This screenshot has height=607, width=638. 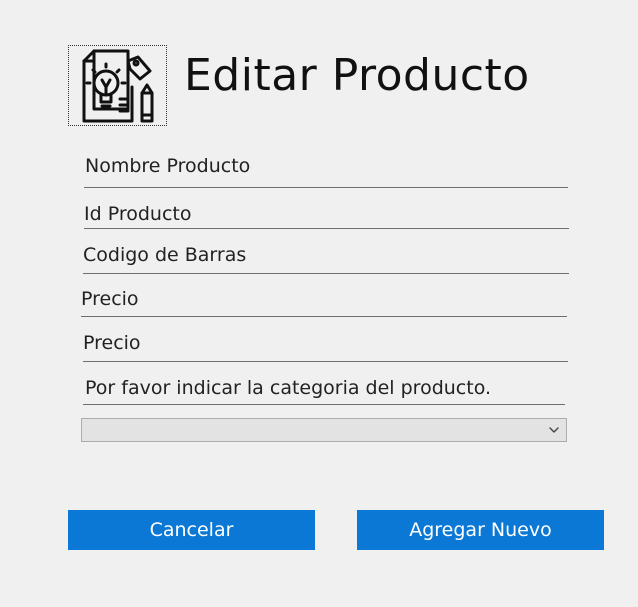 I want to click on chevron-down-icon, so click(x=554, y=430).